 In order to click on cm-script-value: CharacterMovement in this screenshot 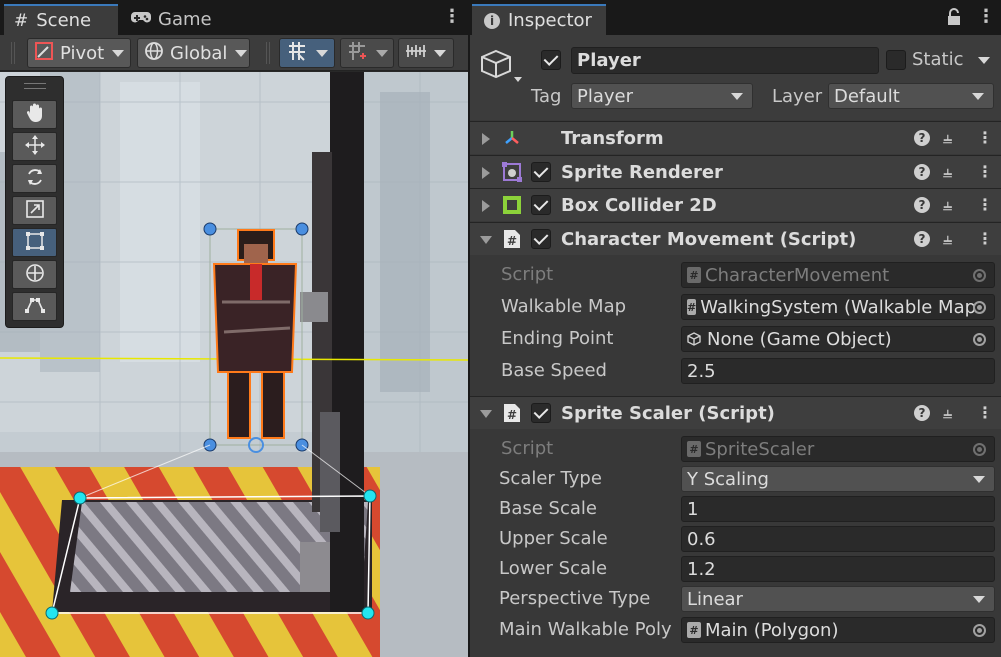, I will do `click(797, 275)`.